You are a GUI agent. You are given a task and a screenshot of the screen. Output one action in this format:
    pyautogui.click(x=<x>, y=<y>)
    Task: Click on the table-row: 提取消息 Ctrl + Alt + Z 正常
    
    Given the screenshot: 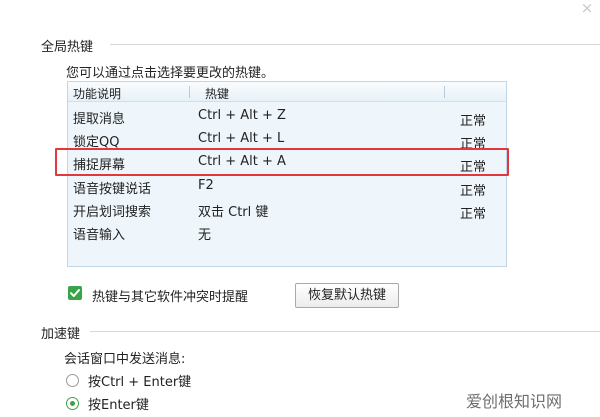 What is the action you would take?
    pyautogui.click(x=287, y=116)
    